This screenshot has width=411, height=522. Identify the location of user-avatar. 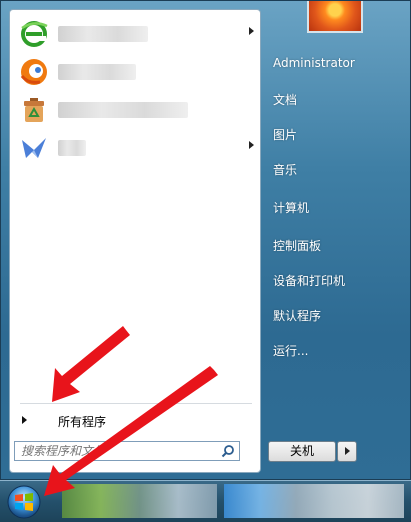
(335, 17).